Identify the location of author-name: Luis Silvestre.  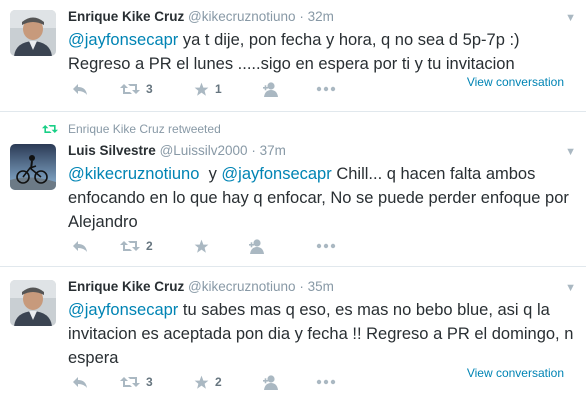
(112, 150).